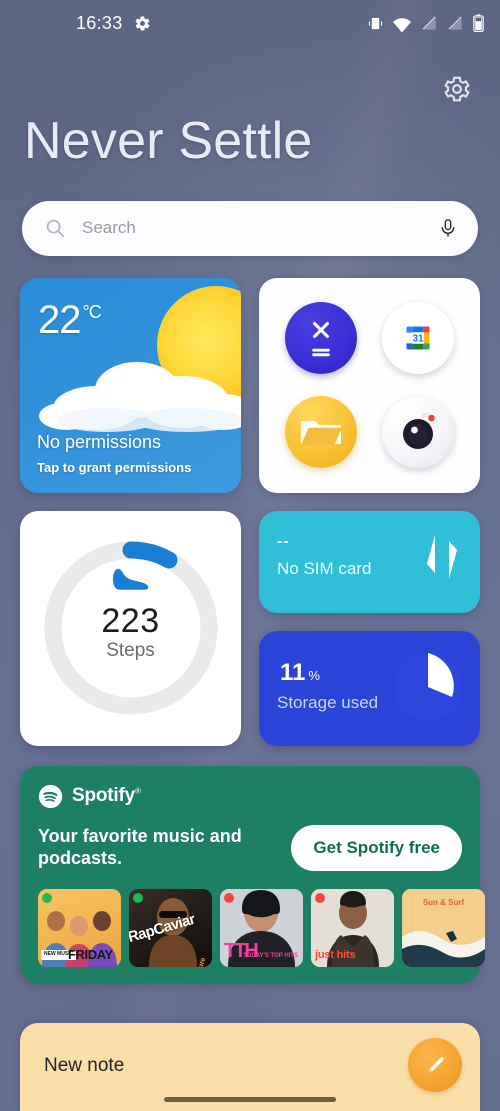 Image resolution: width=500 pixels, height=1111 pixels. Describe the element at coordinates (140, 396) in the screenshot. I see `cloud-icon` at that location.